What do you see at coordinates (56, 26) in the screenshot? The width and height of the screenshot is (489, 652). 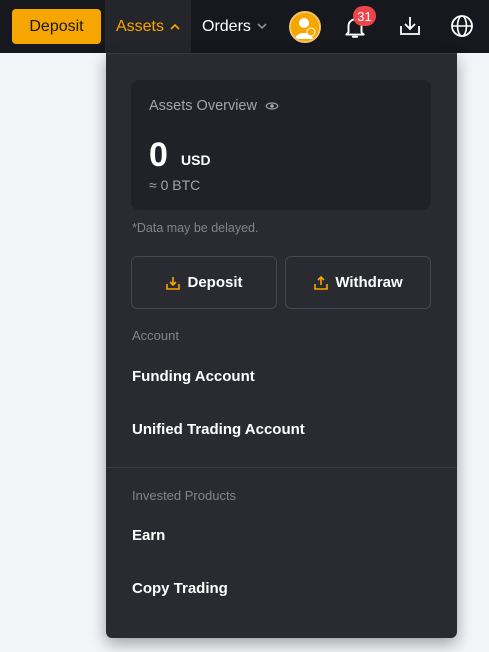 I see `deposit-button: Deposit` at bounding box center [56, 26].